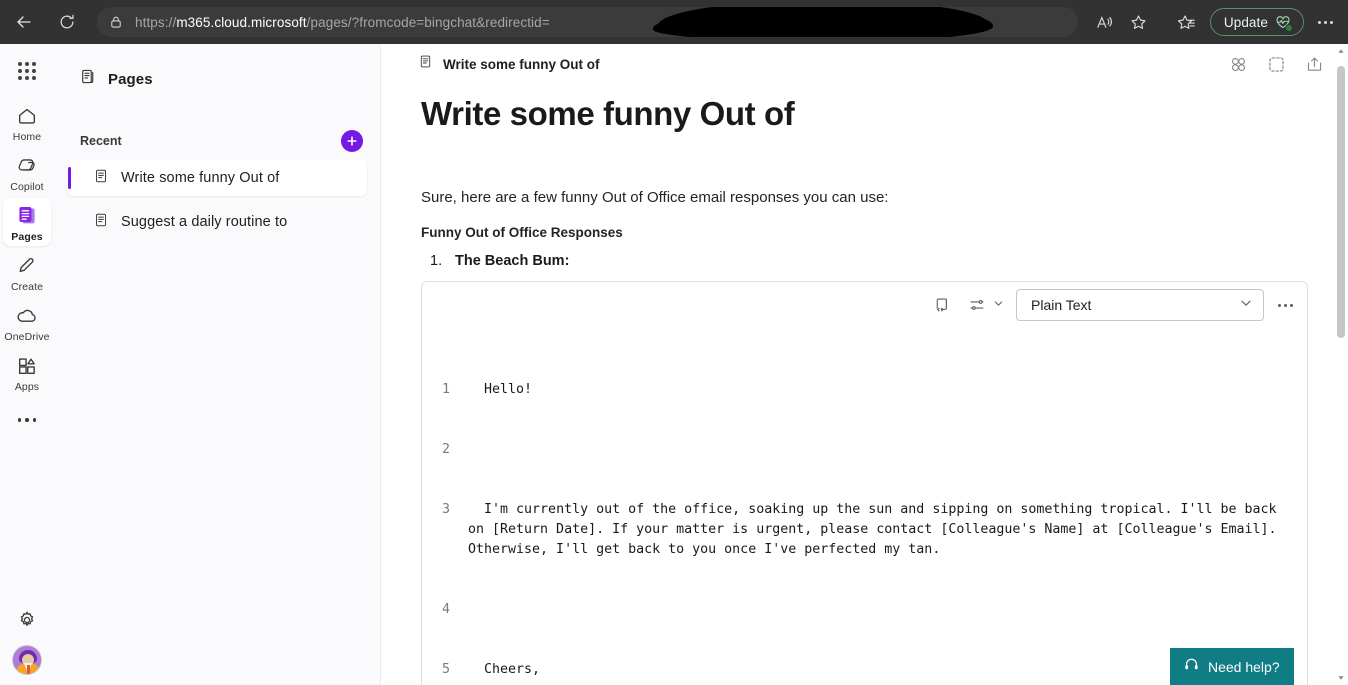  I want to click on browser-essentials-icon, so click(1283, 22).